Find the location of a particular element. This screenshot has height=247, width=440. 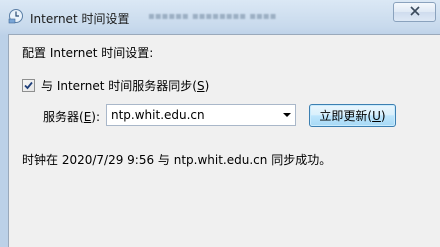

sync-checkbox is located at coordinates (28, 85).